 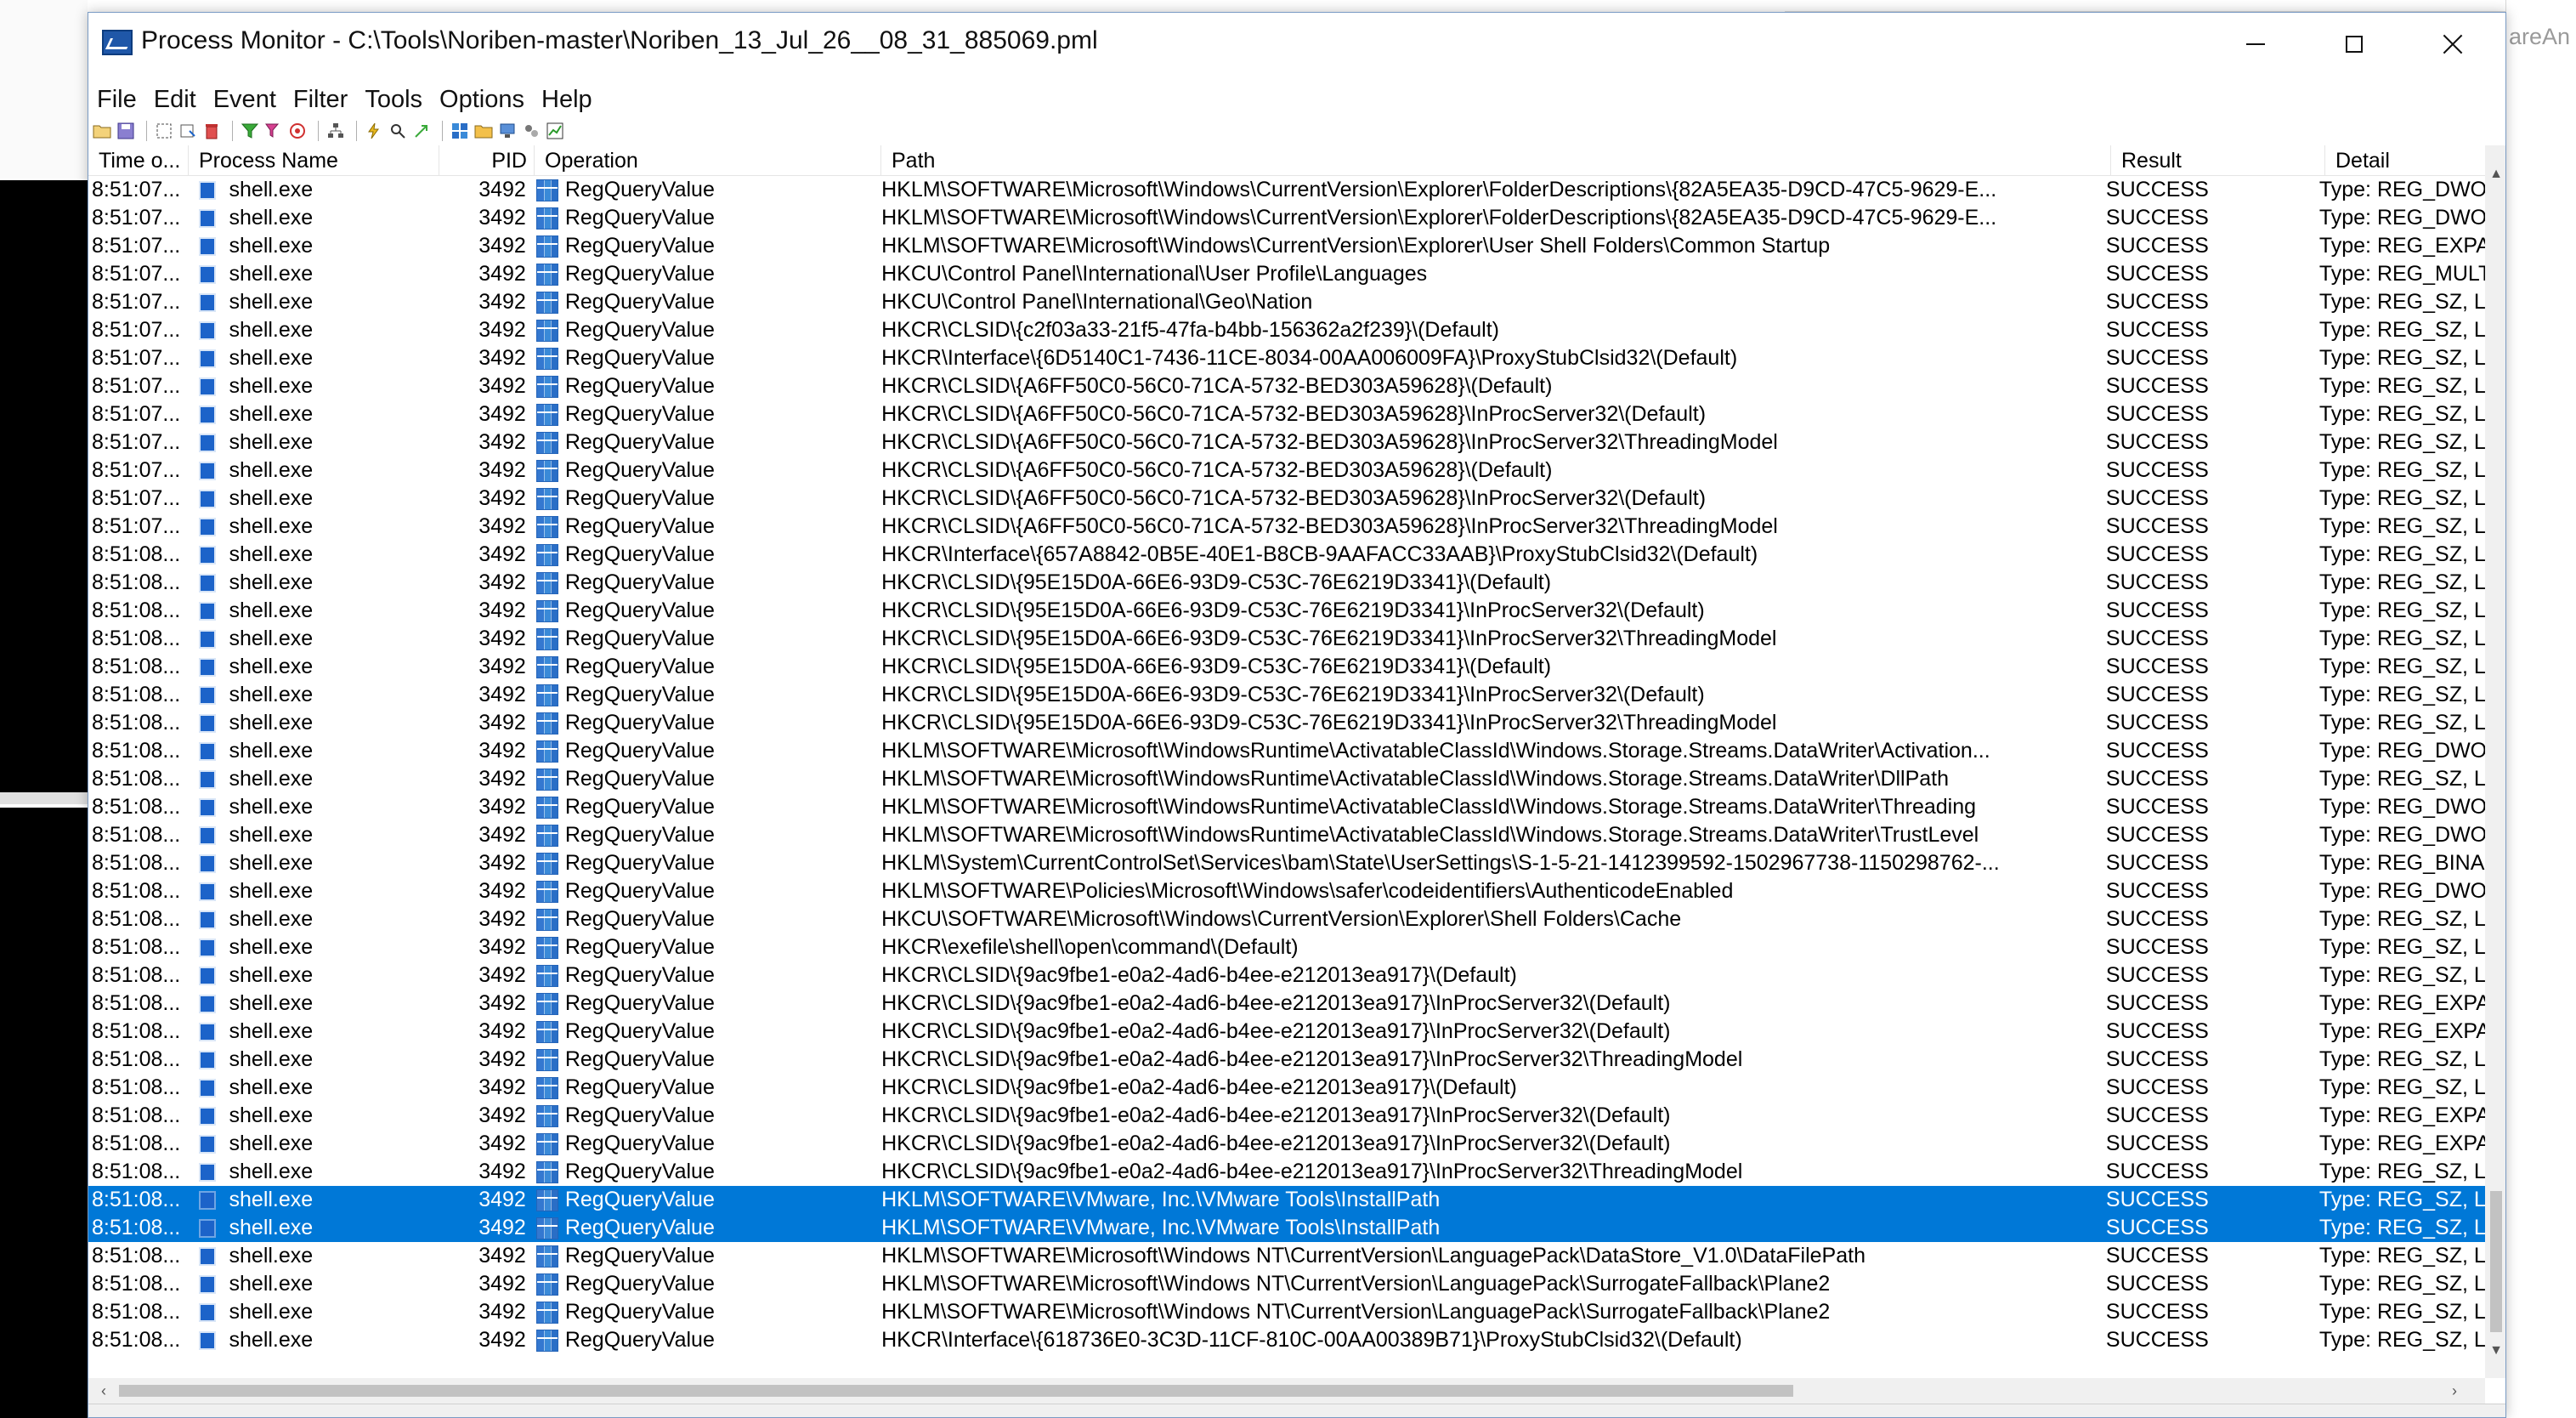 What do you see at coordinates (188, 131) in the screenshot?
I see `autoscroll-icon` at bounding box center [188, 131].